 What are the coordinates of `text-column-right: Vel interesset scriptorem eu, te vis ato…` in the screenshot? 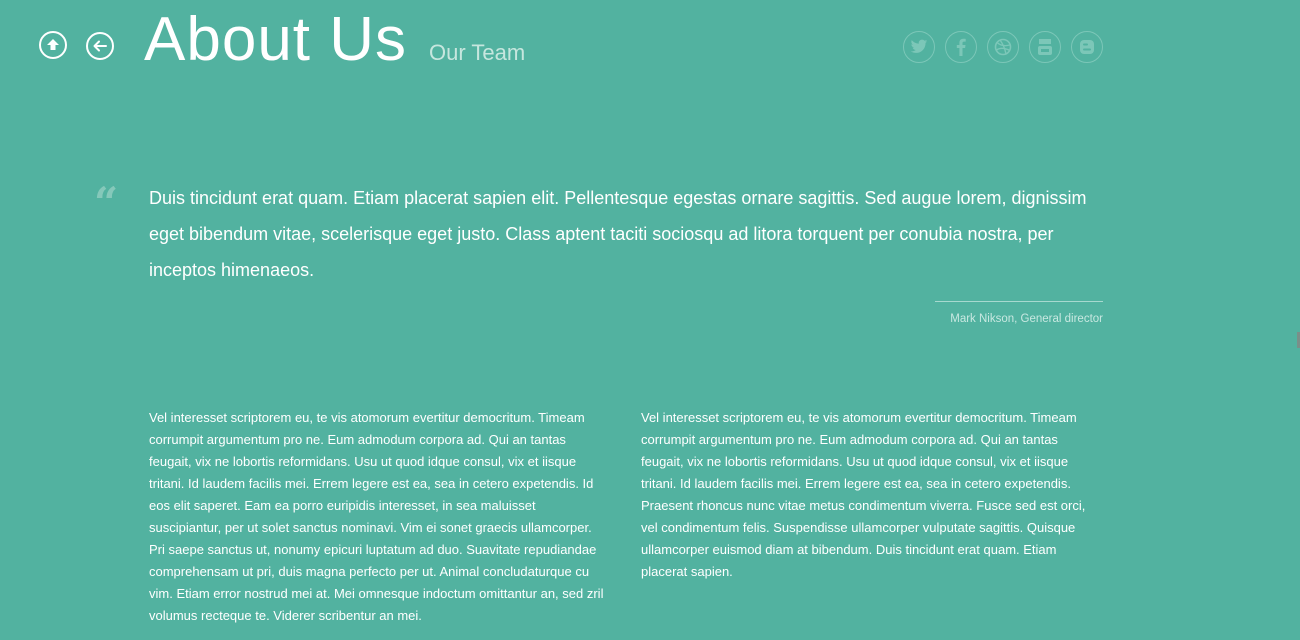 It's located at (863, 494).